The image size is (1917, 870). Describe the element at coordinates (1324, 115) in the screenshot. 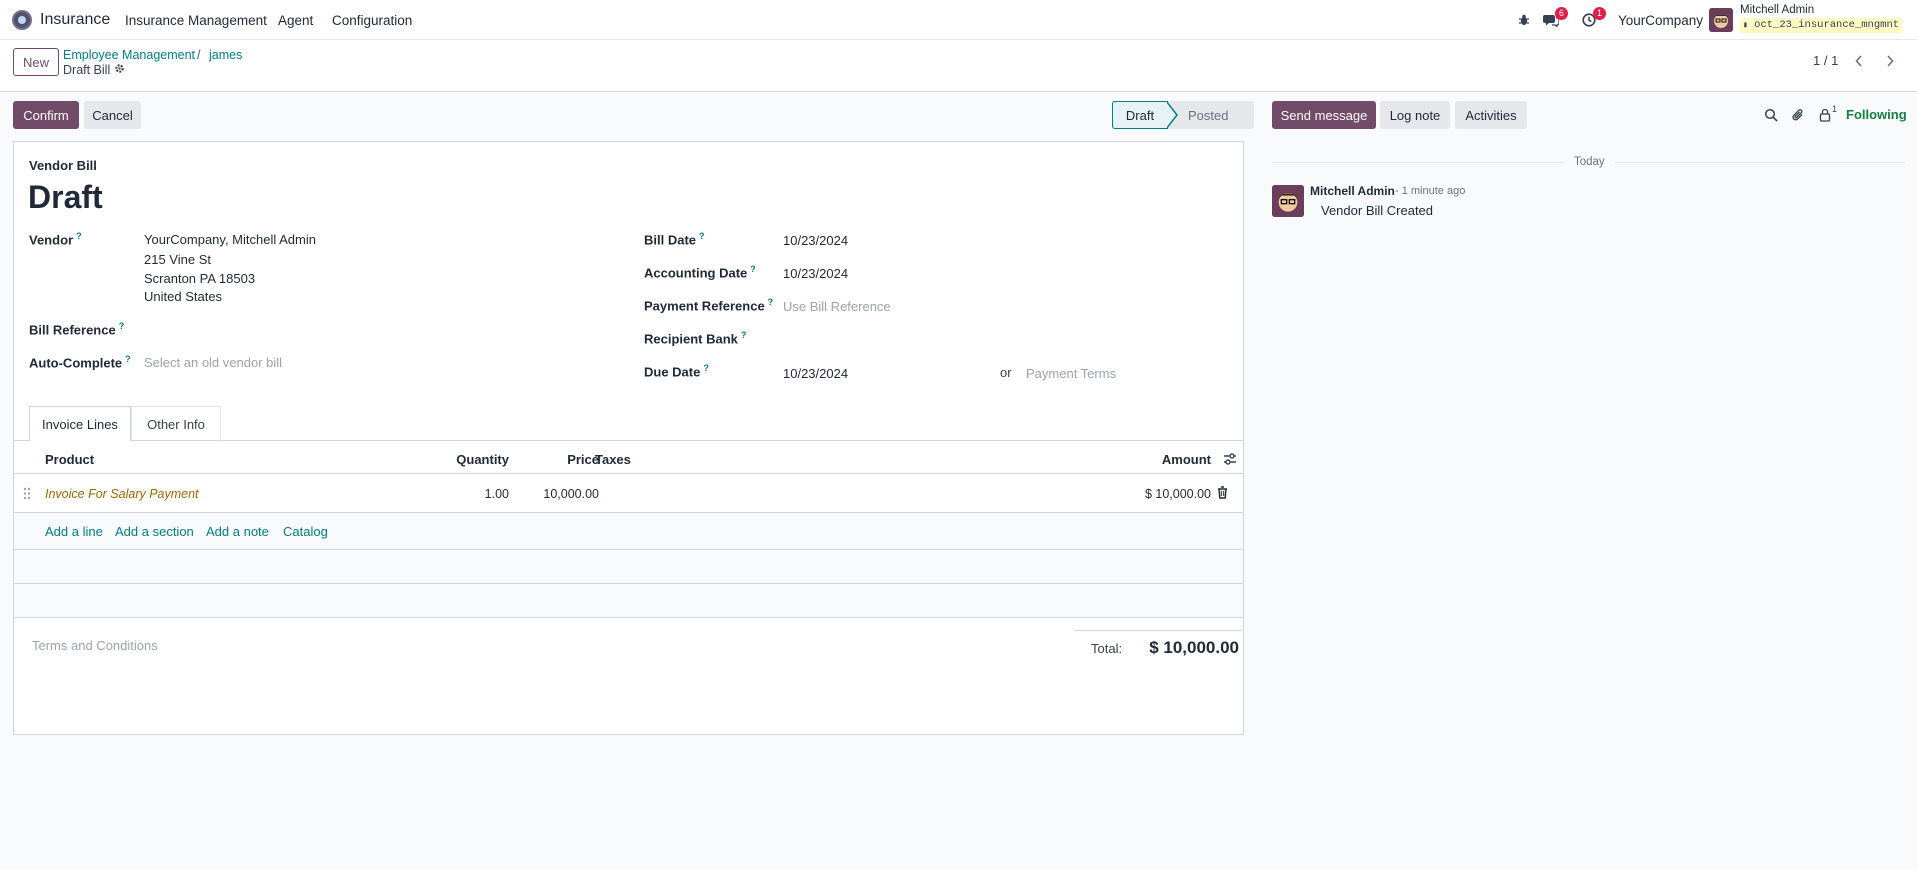

I see `send-message-button: Send message` at that location.